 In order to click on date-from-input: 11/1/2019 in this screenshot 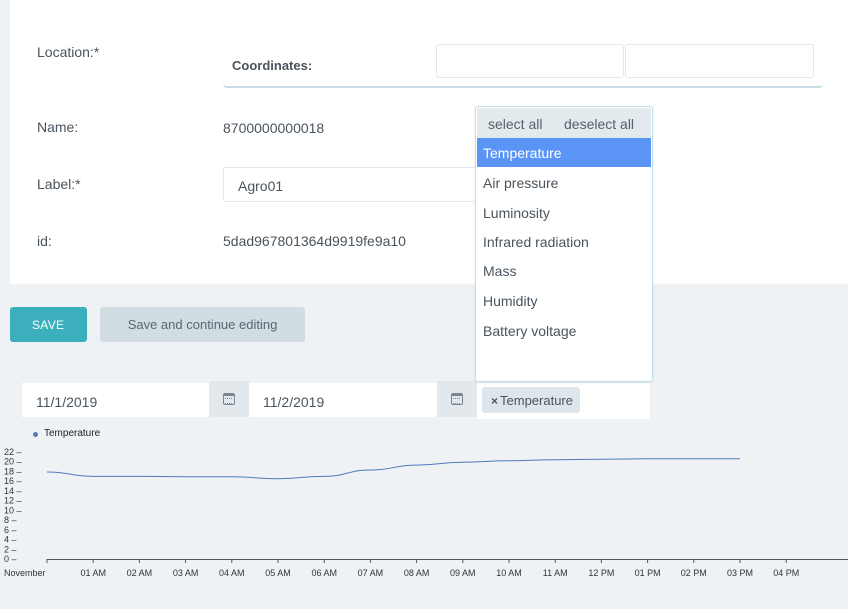, I will do `click(115, 400)`.